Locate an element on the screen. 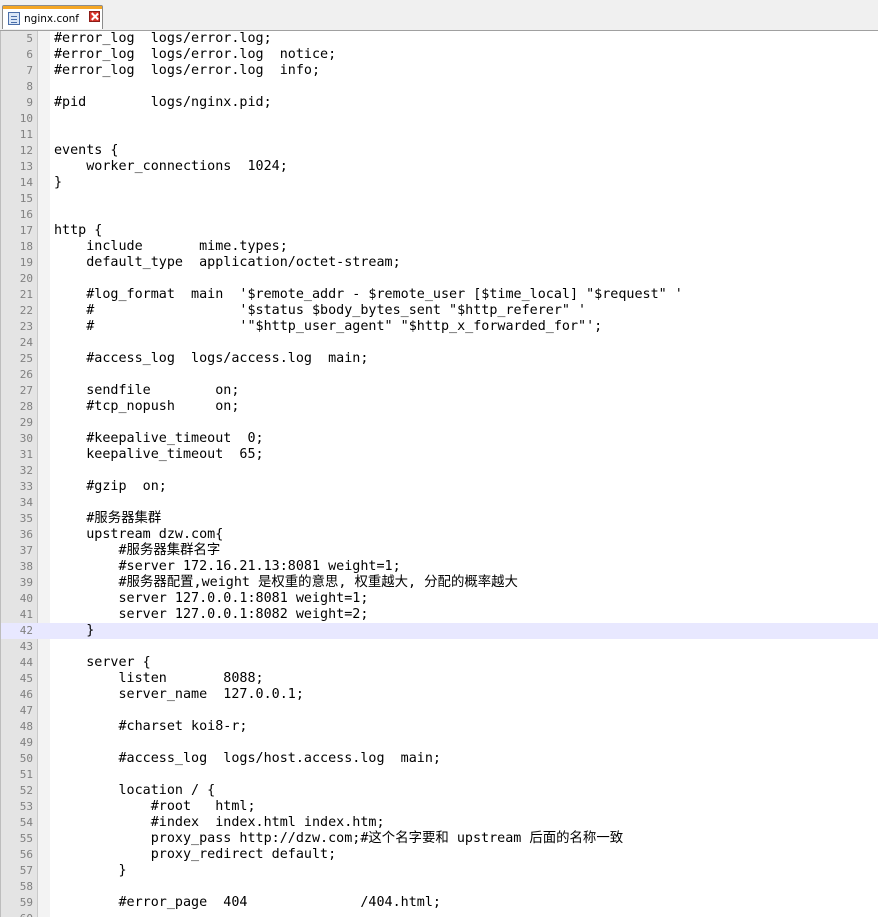  code-line: 59 #error_page 404 /404.html; is located at coordinates (439, 903).